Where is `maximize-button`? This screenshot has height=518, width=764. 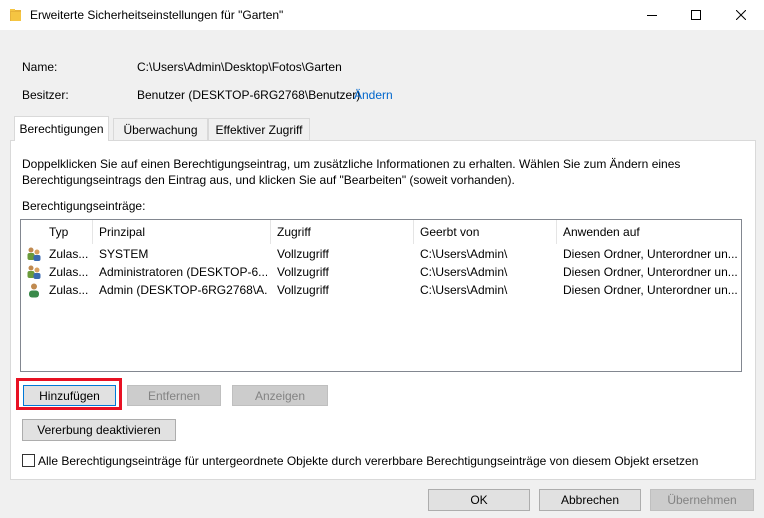 maximize-button is located at coordinates (696, 15).